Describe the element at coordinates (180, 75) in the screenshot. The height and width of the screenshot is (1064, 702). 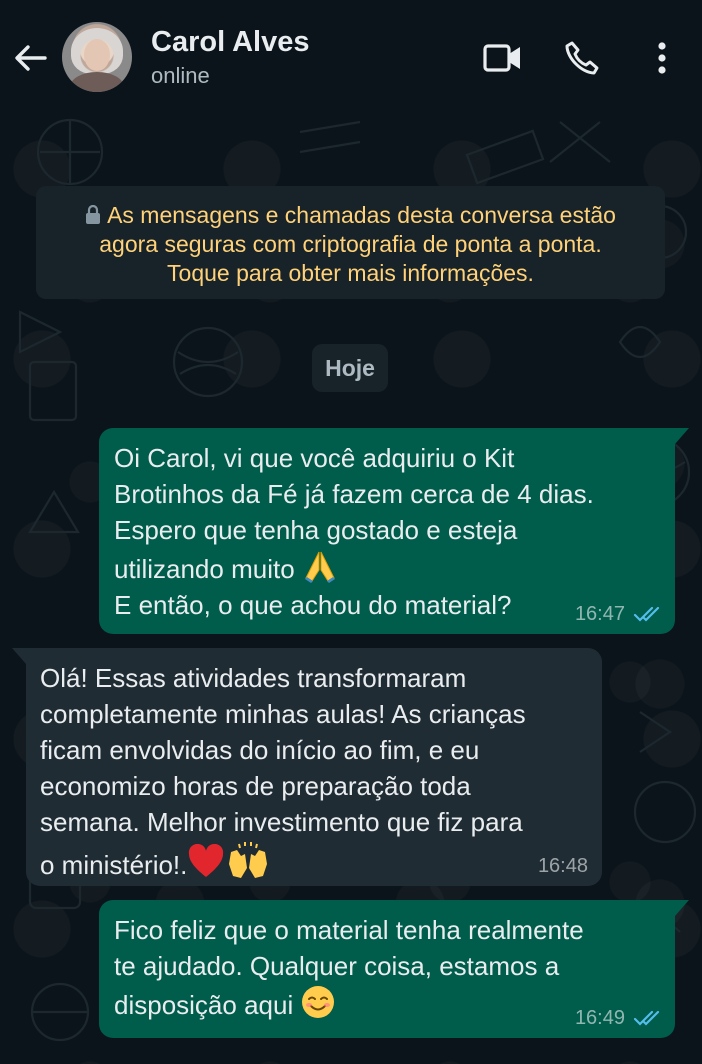
I see `contact-status: online` at that location.